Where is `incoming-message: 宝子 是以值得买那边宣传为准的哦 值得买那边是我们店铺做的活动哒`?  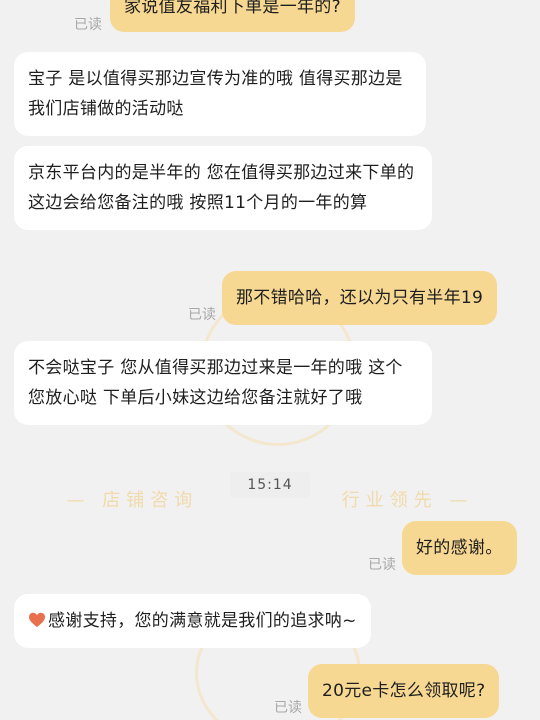
incoming-message: 宝子 是以值得买那边宣传为准的哦 值得买那边是我们店铺做的活动哒 is located at coordinates (220, 94).